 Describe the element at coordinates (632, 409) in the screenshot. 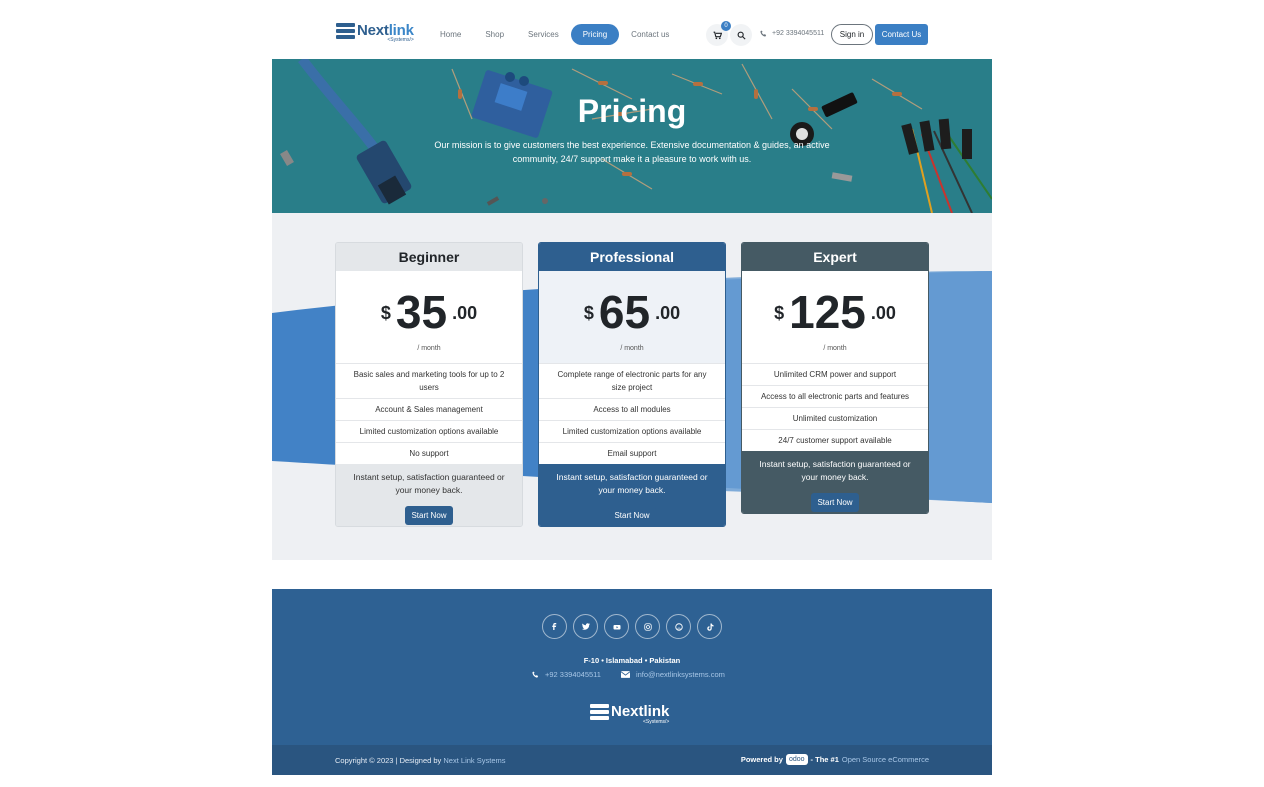

I see `plan-feature: Access to all modules` at that location.